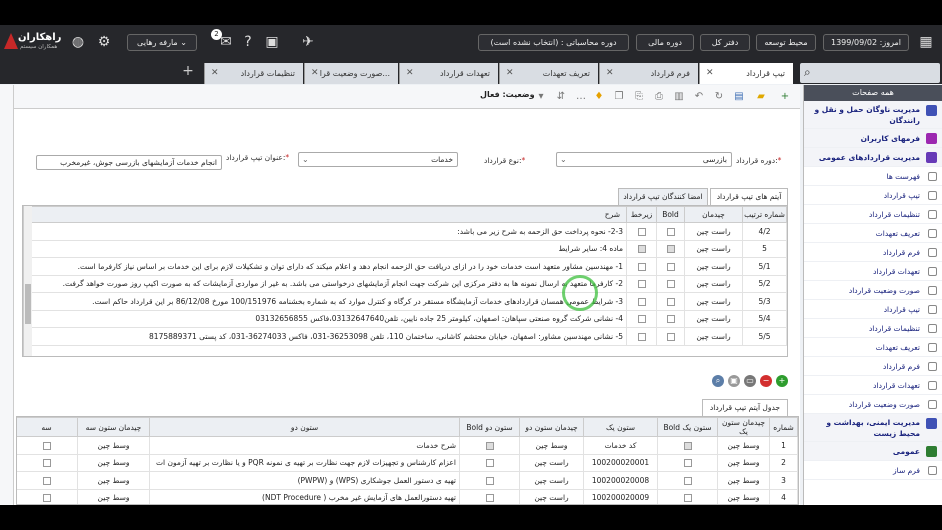  What do you see at coordinates (873, 138) in the screenshot?
I see `sidebar-item: فرمهای کاربران` at bounding box center [873, 138].